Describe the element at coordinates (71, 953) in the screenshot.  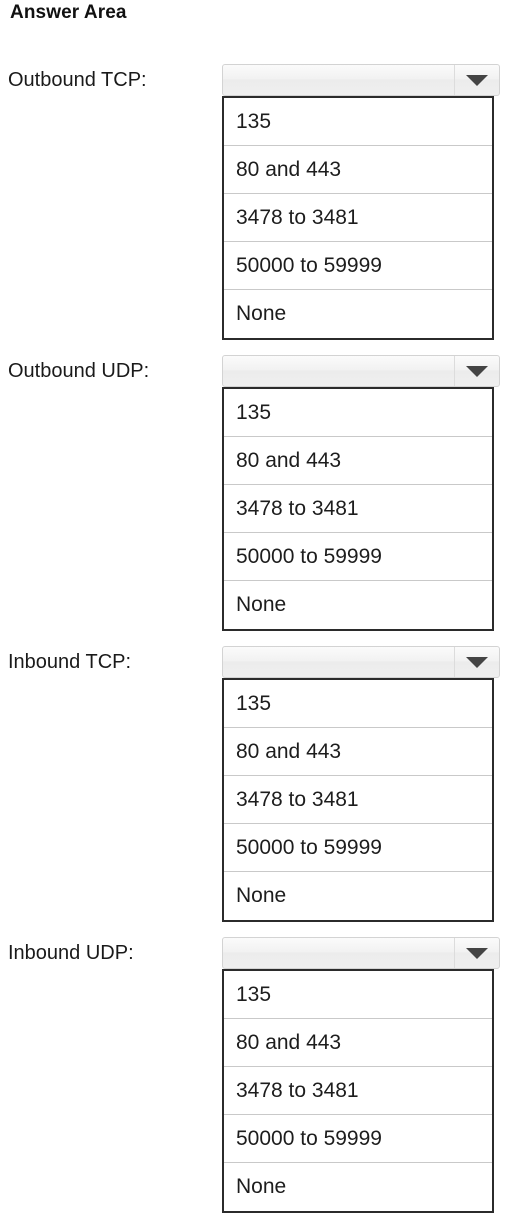
I see `answer-group-label: Inbound UDP:` at that location.